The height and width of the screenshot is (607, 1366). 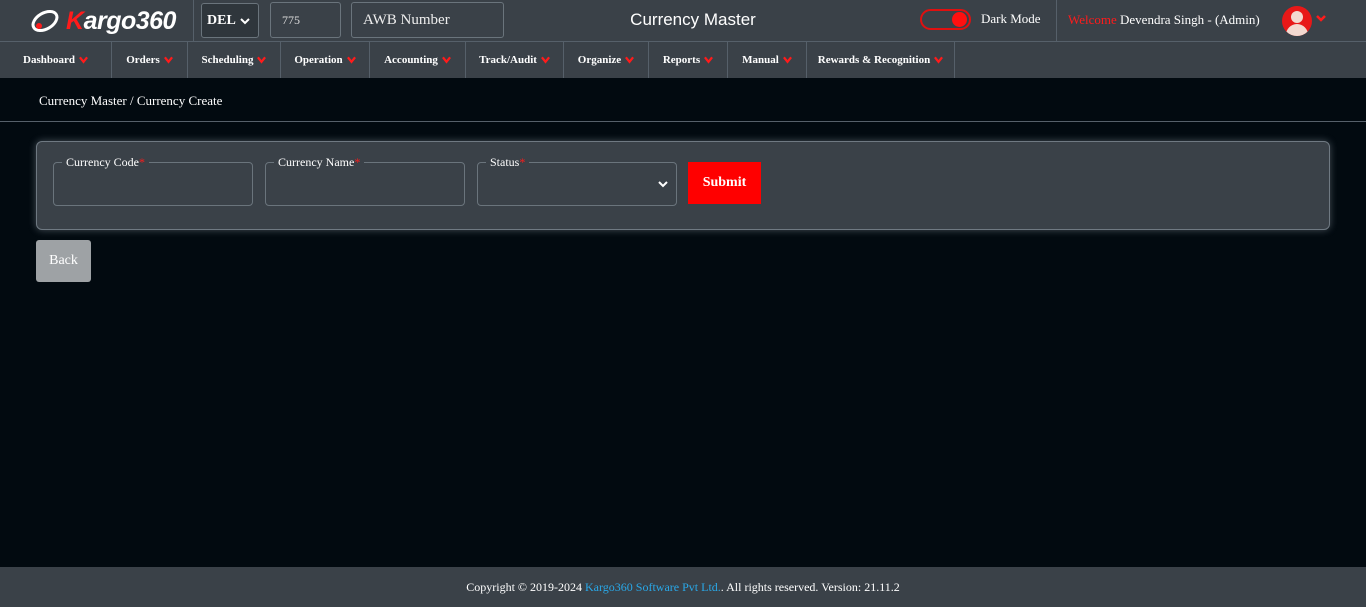 What do you see at coordinates (427, 20) in the screenshot?
I see `awb-number-input: AWB Number` at bounding box center [427, 20].